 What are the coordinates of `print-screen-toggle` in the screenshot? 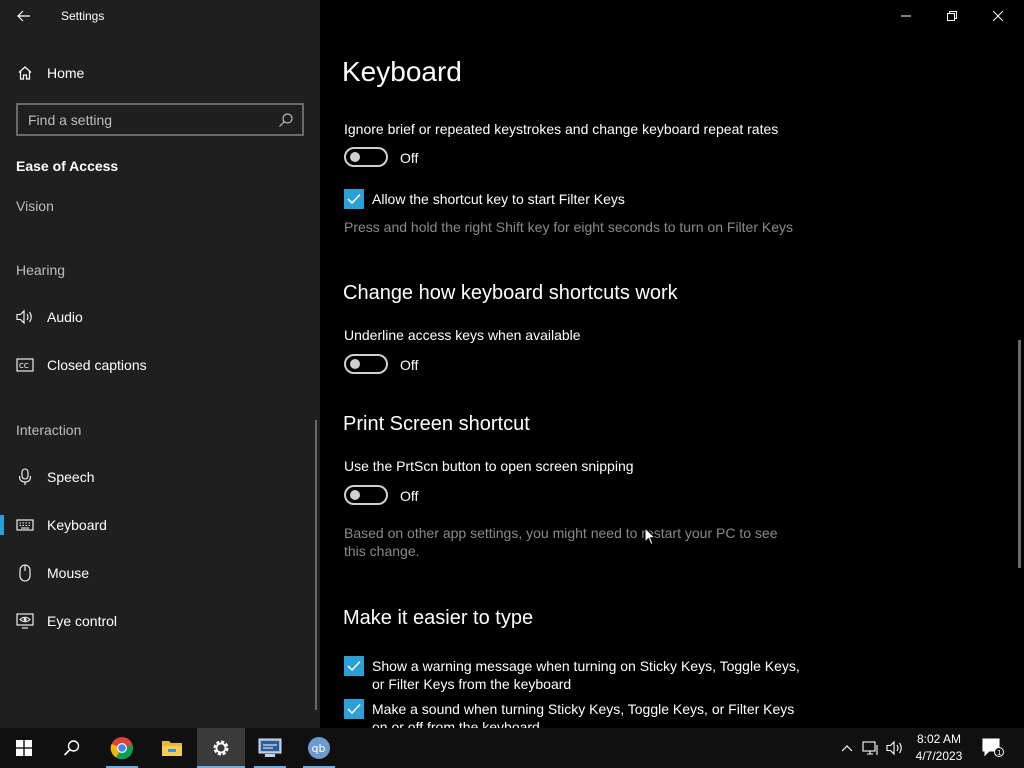 It's located at (366, 495).